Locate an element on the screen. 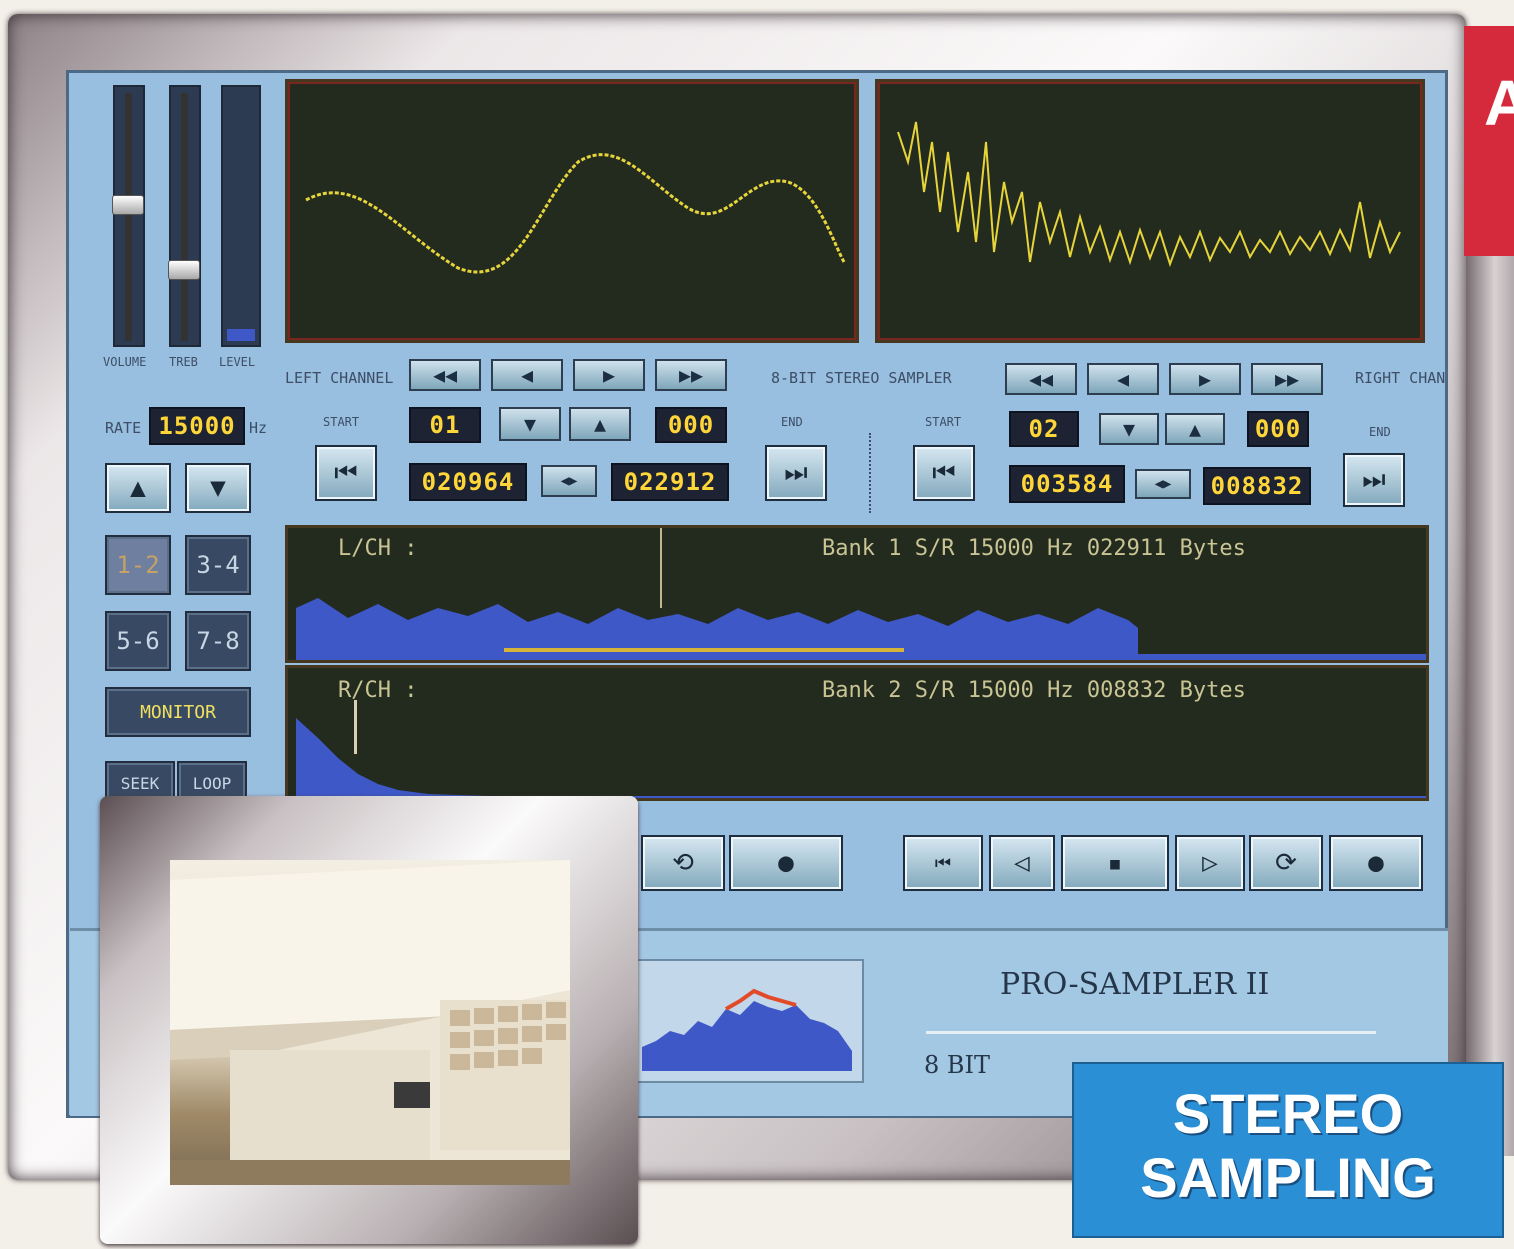 This screenshot has height=1249, width=1514. app-subtitle: 8 BIT is located at coordinates (957, 1065).